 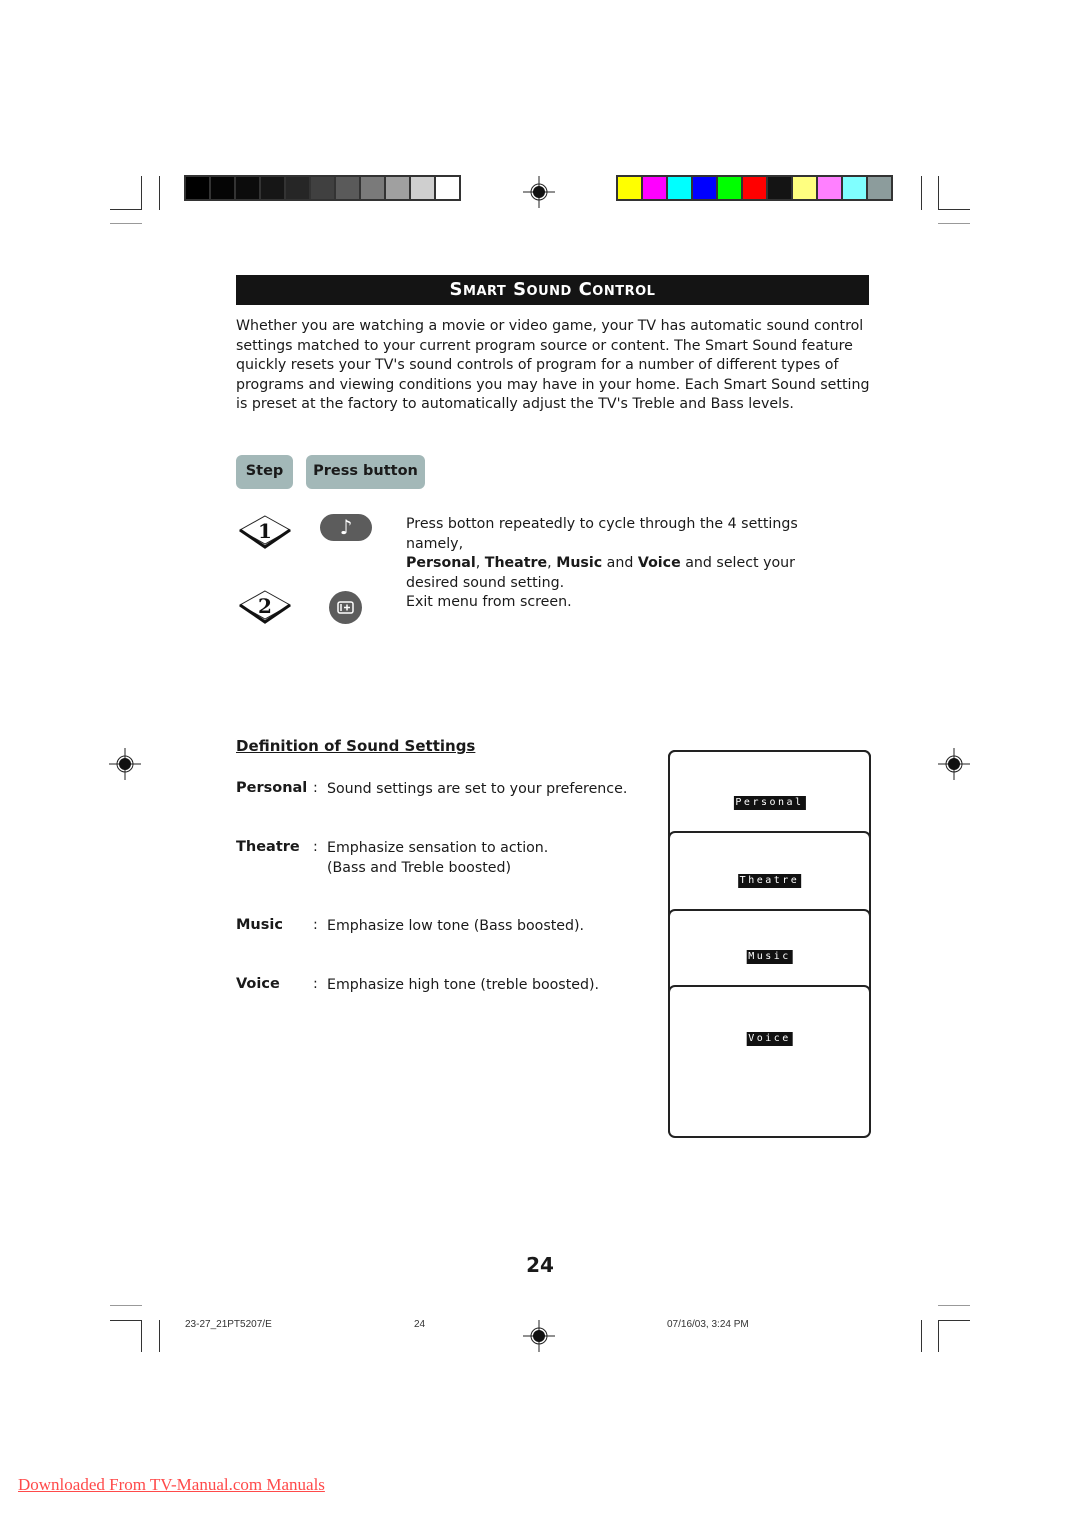 What do you see at coordinates (258, 984) in the screenshot?
I see `definition-term: Voice` at bounding box center [258, 984].